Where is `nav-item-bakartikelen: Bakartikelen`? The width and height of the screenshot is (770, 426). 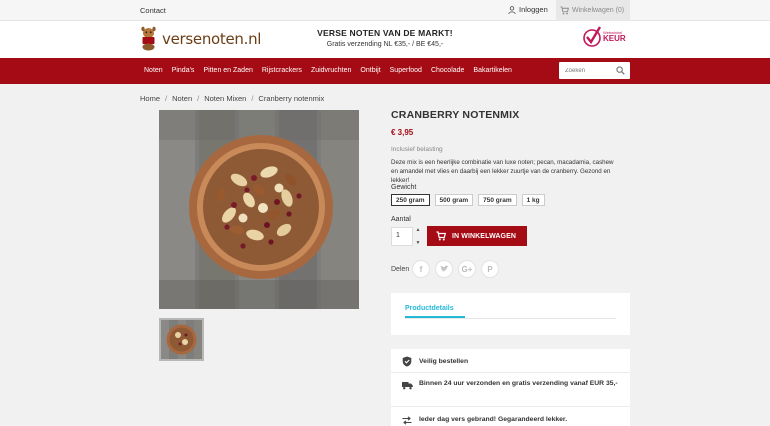
nav-item-bakartikelen: Bakartikelen is located at coordinates (492, 70).